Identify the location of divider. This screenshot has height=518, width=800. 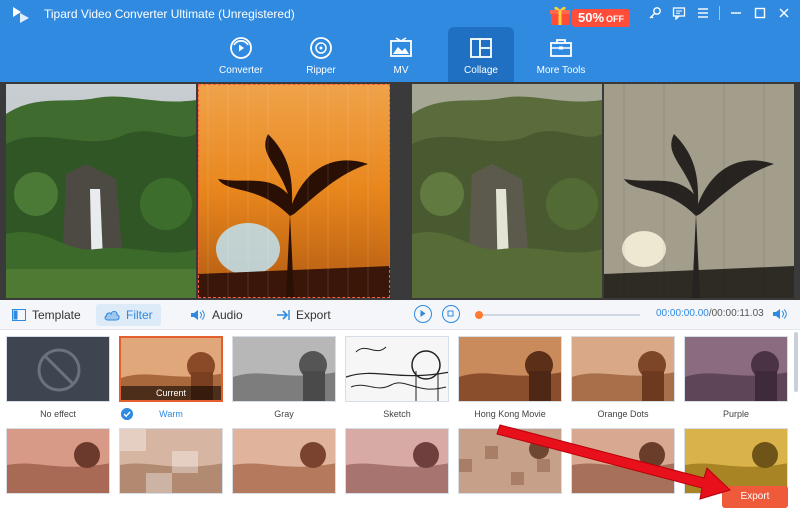
(719, 13).